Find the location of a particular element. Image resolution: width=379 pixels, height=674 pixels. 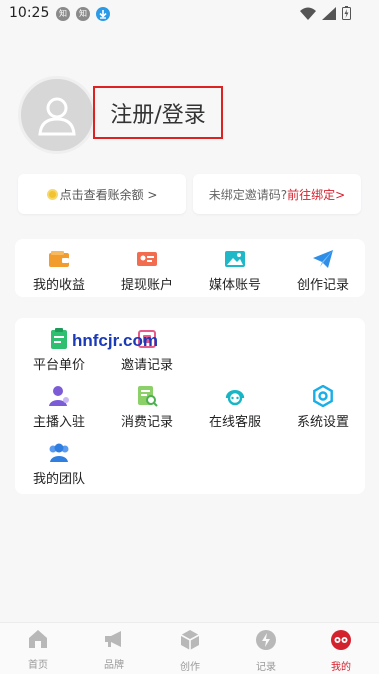

paper-plane-icon is located at coordinates (323, 259).